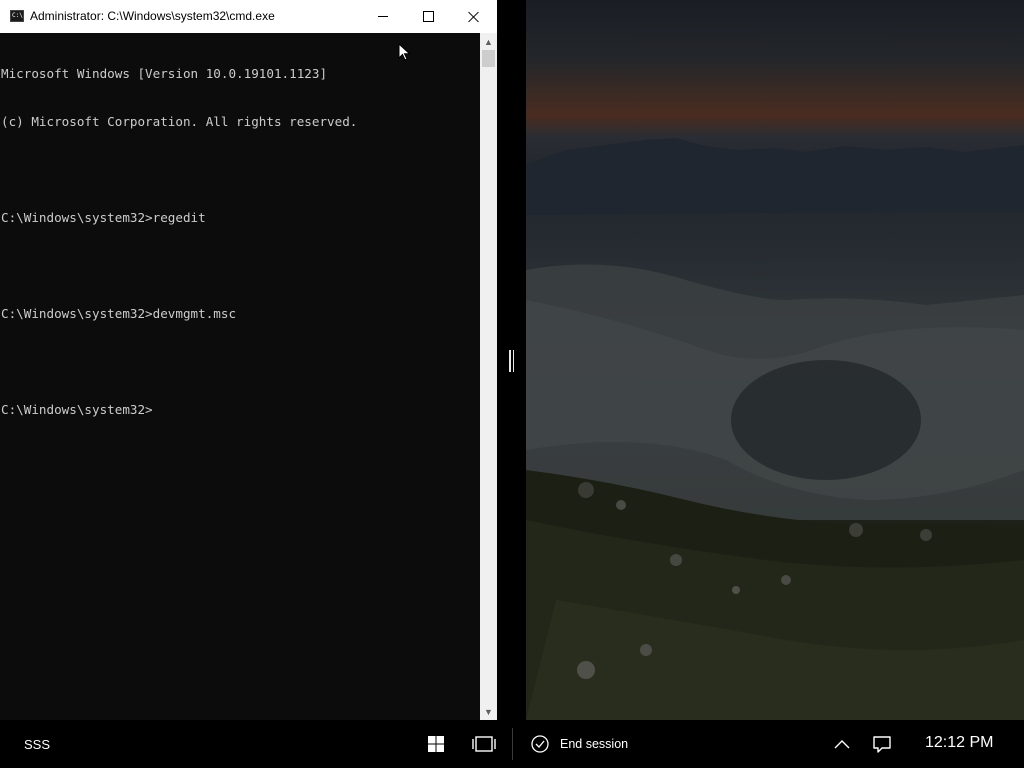  I want to click on session-name: SSS, so click(37, 744).